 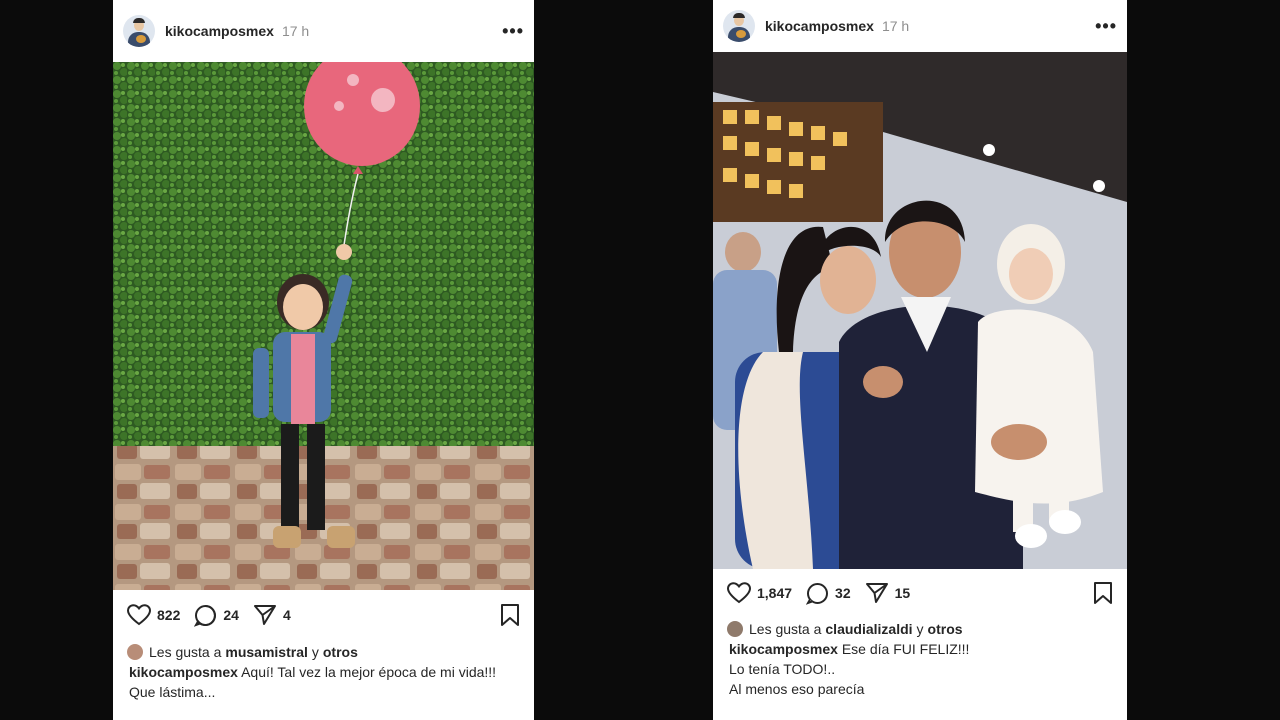 What do you see at coordinates (266, 652) in the screenshot?
I see `liked-by-user: musamistral` at bounding box center [266, 652].